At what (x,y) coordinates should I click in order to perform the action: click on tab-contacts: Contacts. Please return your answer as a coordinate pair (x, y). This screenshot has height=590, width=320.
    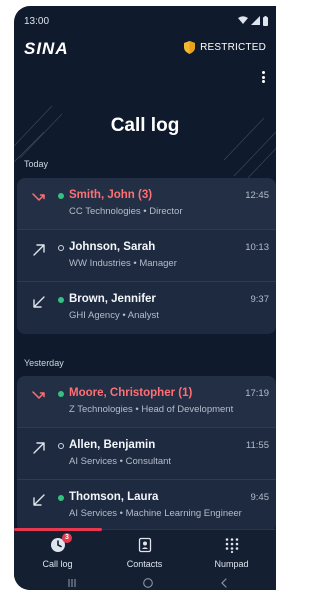
    Looking at the image, I should click on (144, 553).